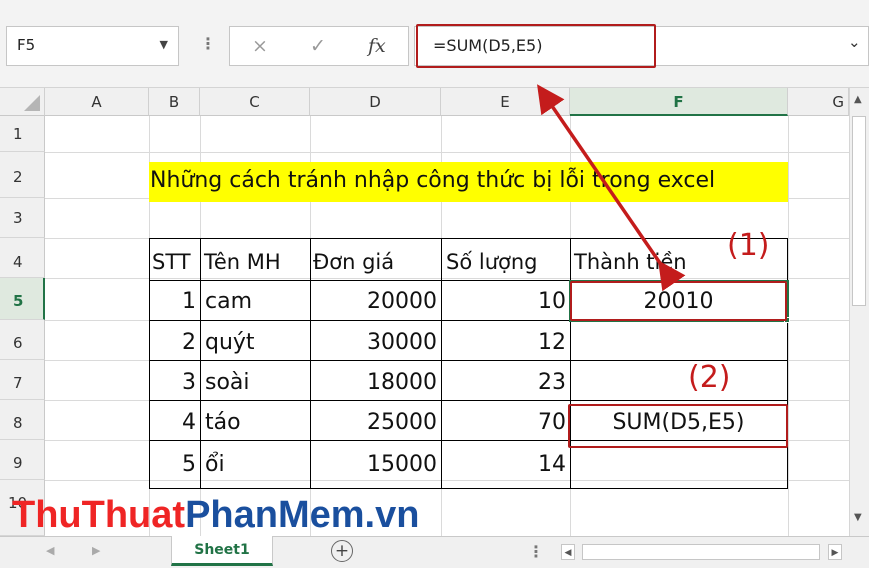 Image resolution: width=869 pixels, height=568 pixels. What do you see at coordinates (50, 550) in the screenshot?
I see `prev-sheet-icon: ◀` at bounding box center [50, 550].